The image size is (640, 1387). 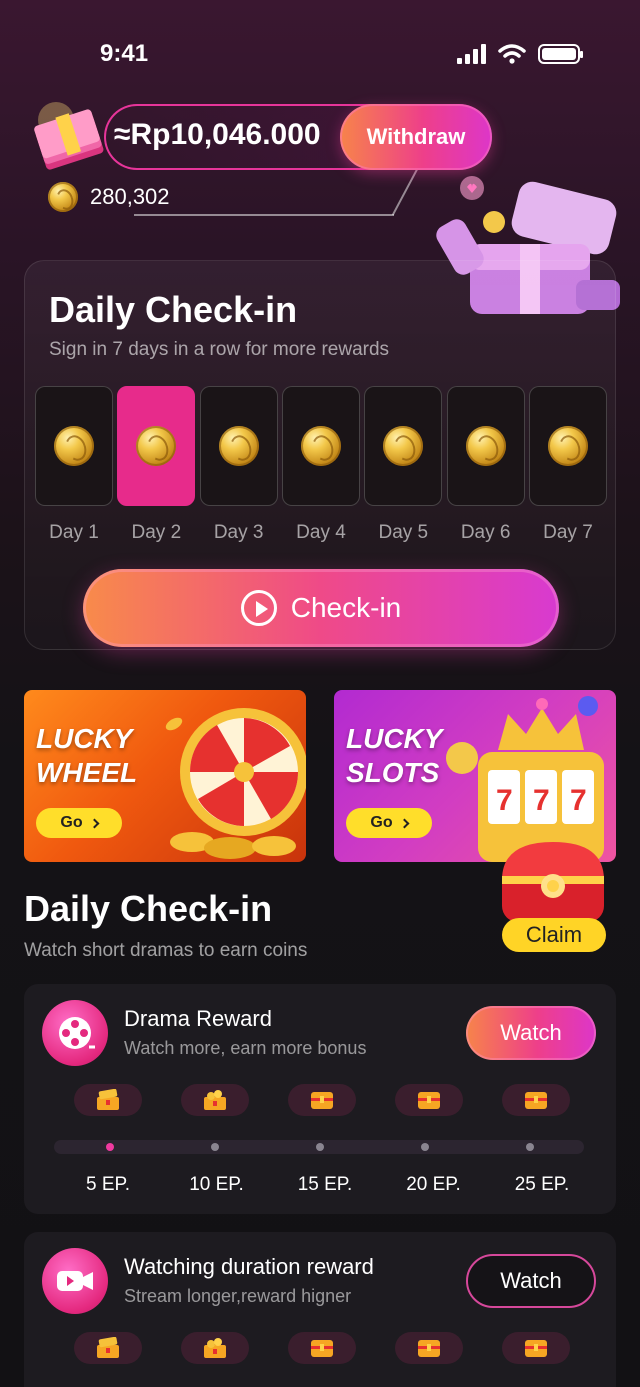 I want to click on day-label: Day 3, so click(x=238, y=532).